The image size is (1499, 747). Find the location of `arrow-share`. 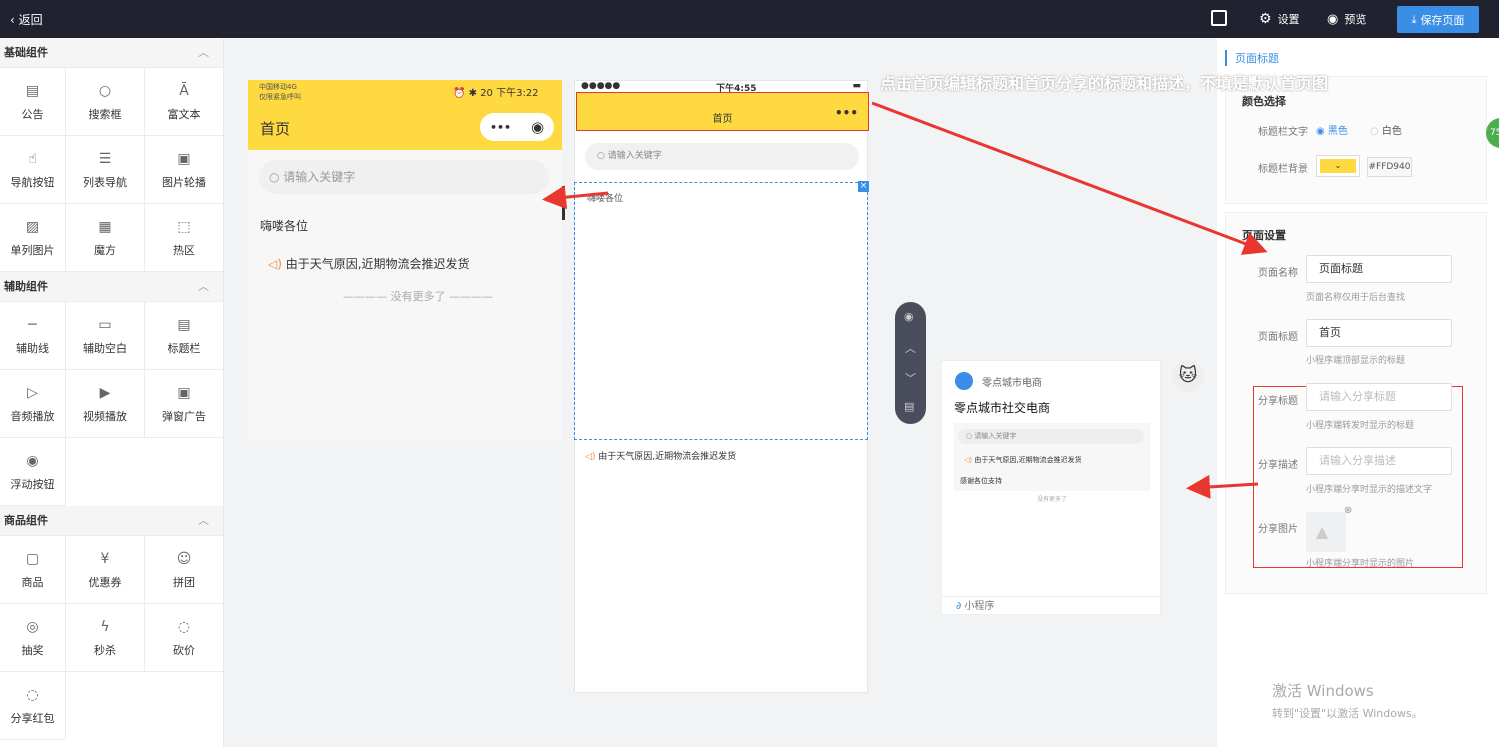

arrow-share is located at coordinates (1222, 486).